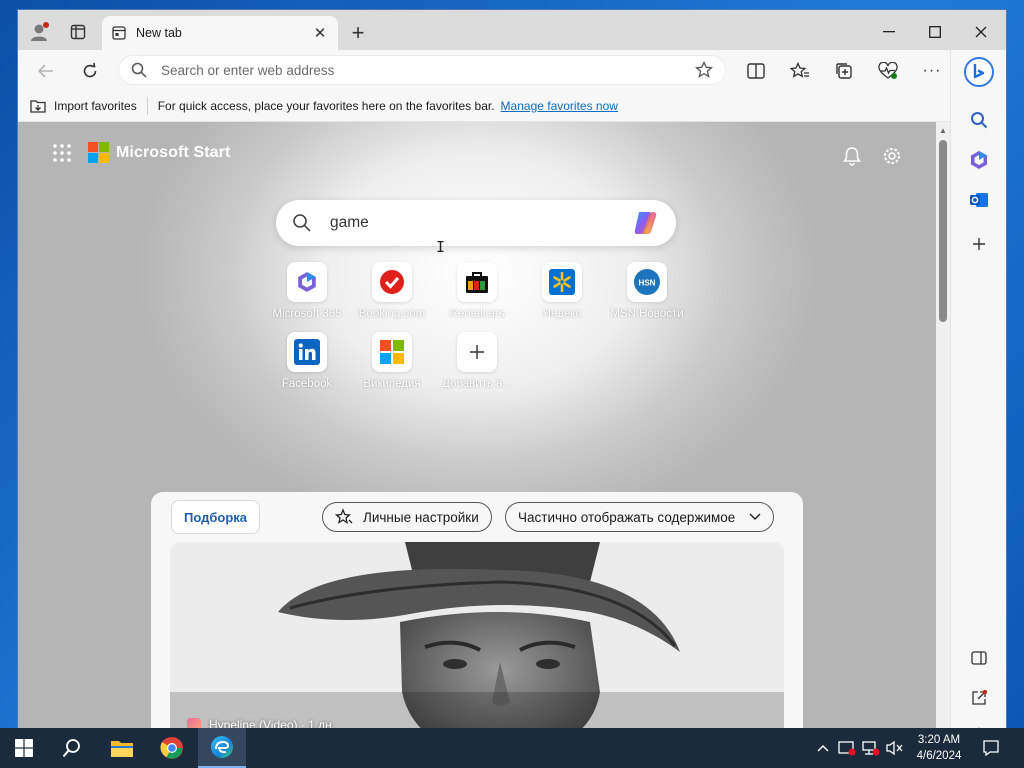  I want to click on quick-link-yandex: Яндекс, so click(562, 291).